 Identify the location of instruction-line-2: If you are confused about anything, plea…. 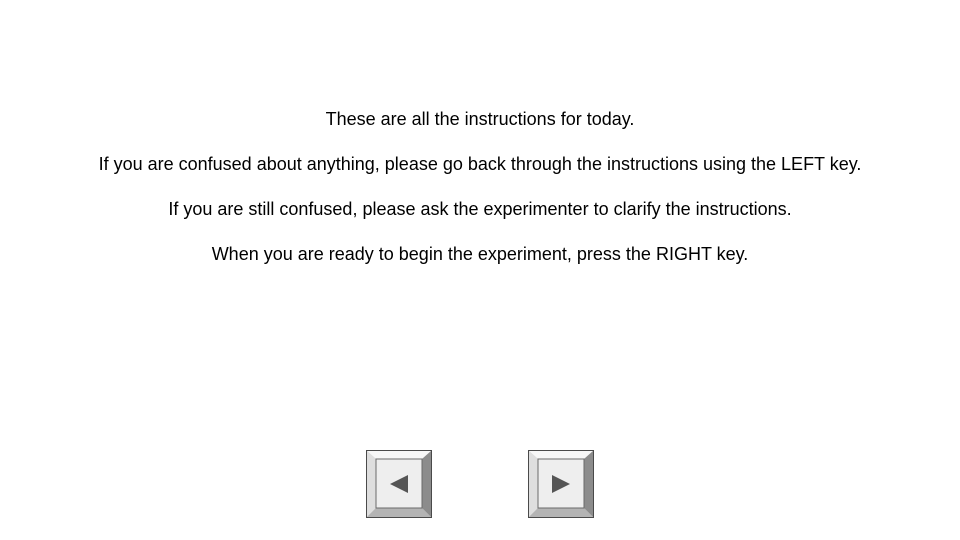
(480, 164).